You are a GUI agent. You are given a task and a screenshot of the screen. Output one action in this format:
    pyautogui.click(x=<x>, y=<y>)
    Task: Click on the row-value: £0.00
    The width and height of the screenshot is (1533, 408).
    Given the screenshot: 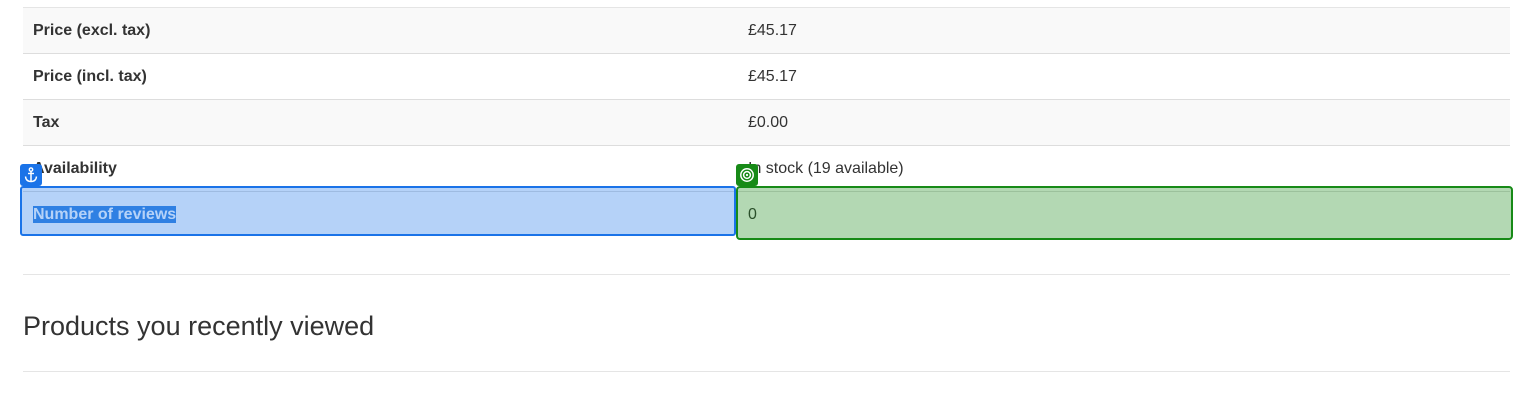 What is the action you would take?
    pyautogui.click(x=1124, y=122)
    